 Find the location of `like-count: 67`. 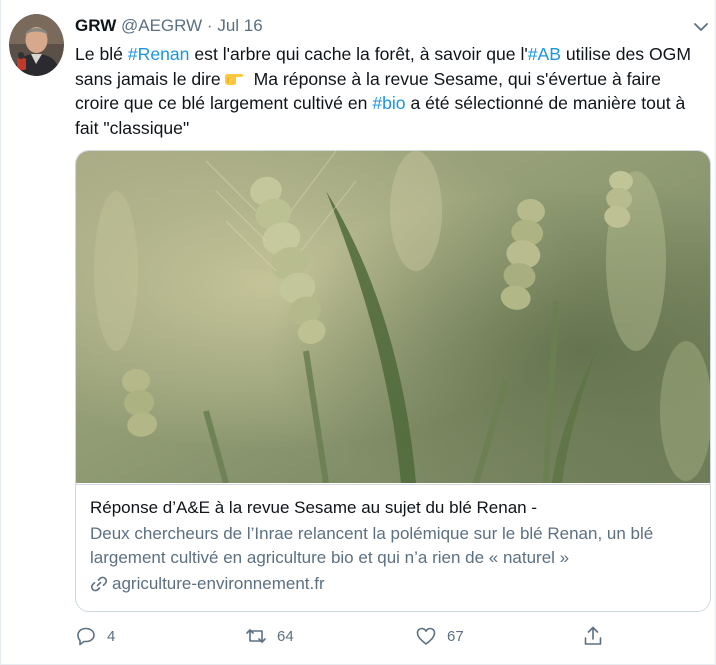

like-count: 67 is located at coordinates (455, 636).